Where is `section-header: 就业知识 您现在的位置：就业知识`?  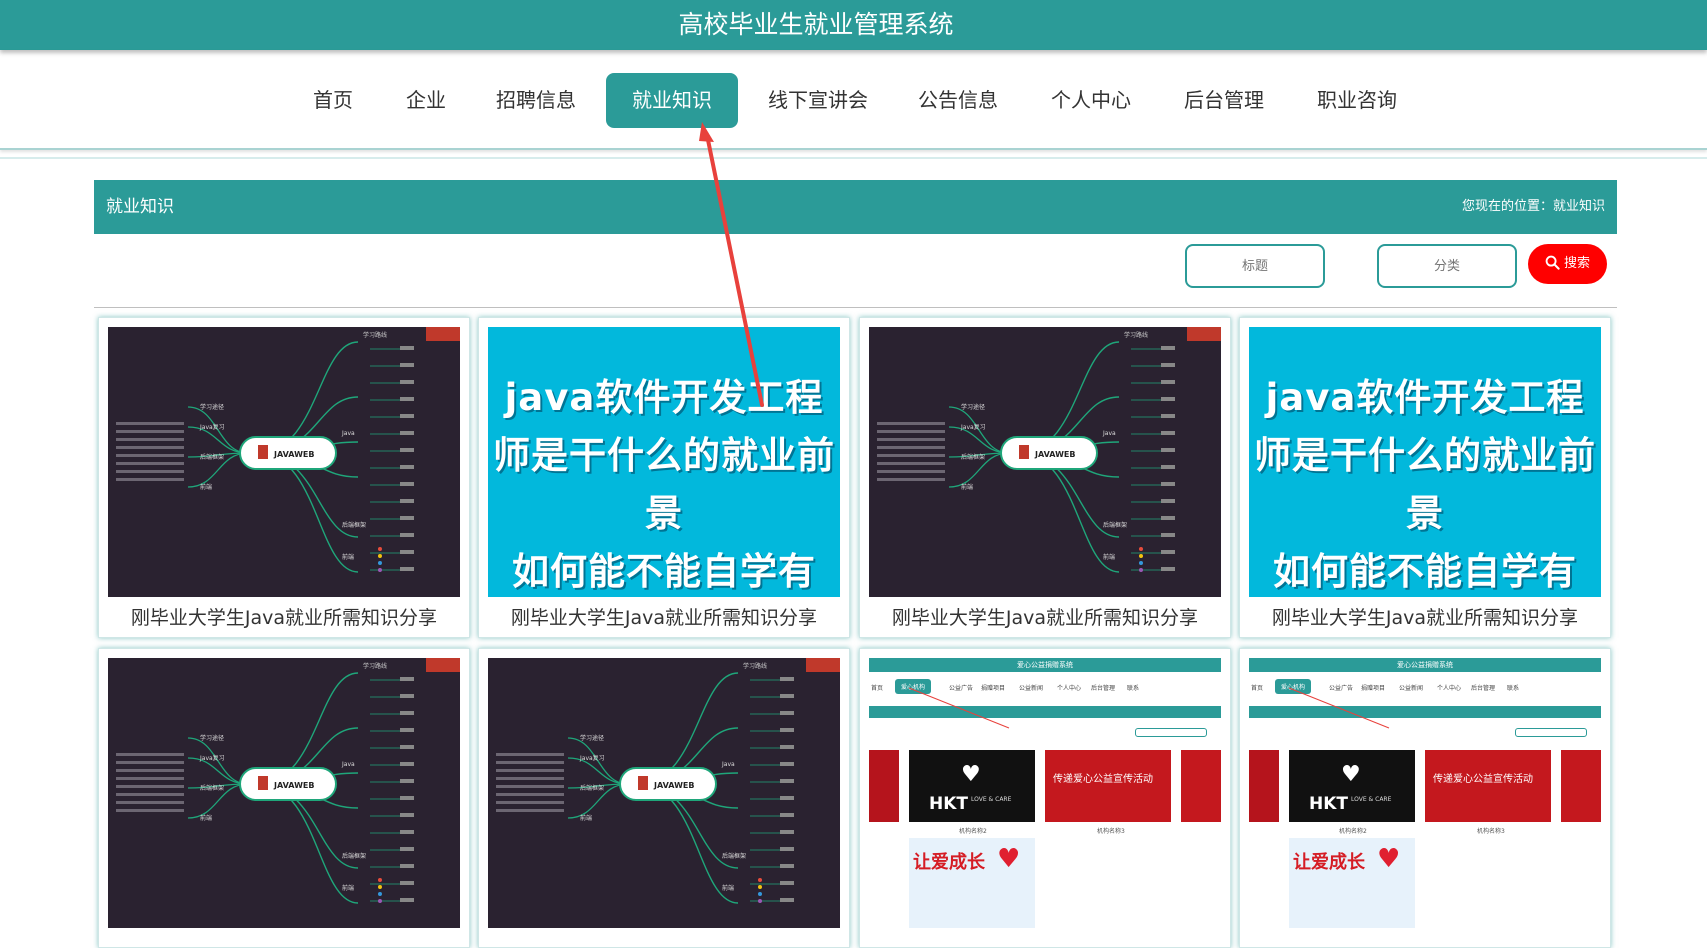
section-header: 就业知识 您现在的位置：就业知识 is located at coordinates (855, 207).